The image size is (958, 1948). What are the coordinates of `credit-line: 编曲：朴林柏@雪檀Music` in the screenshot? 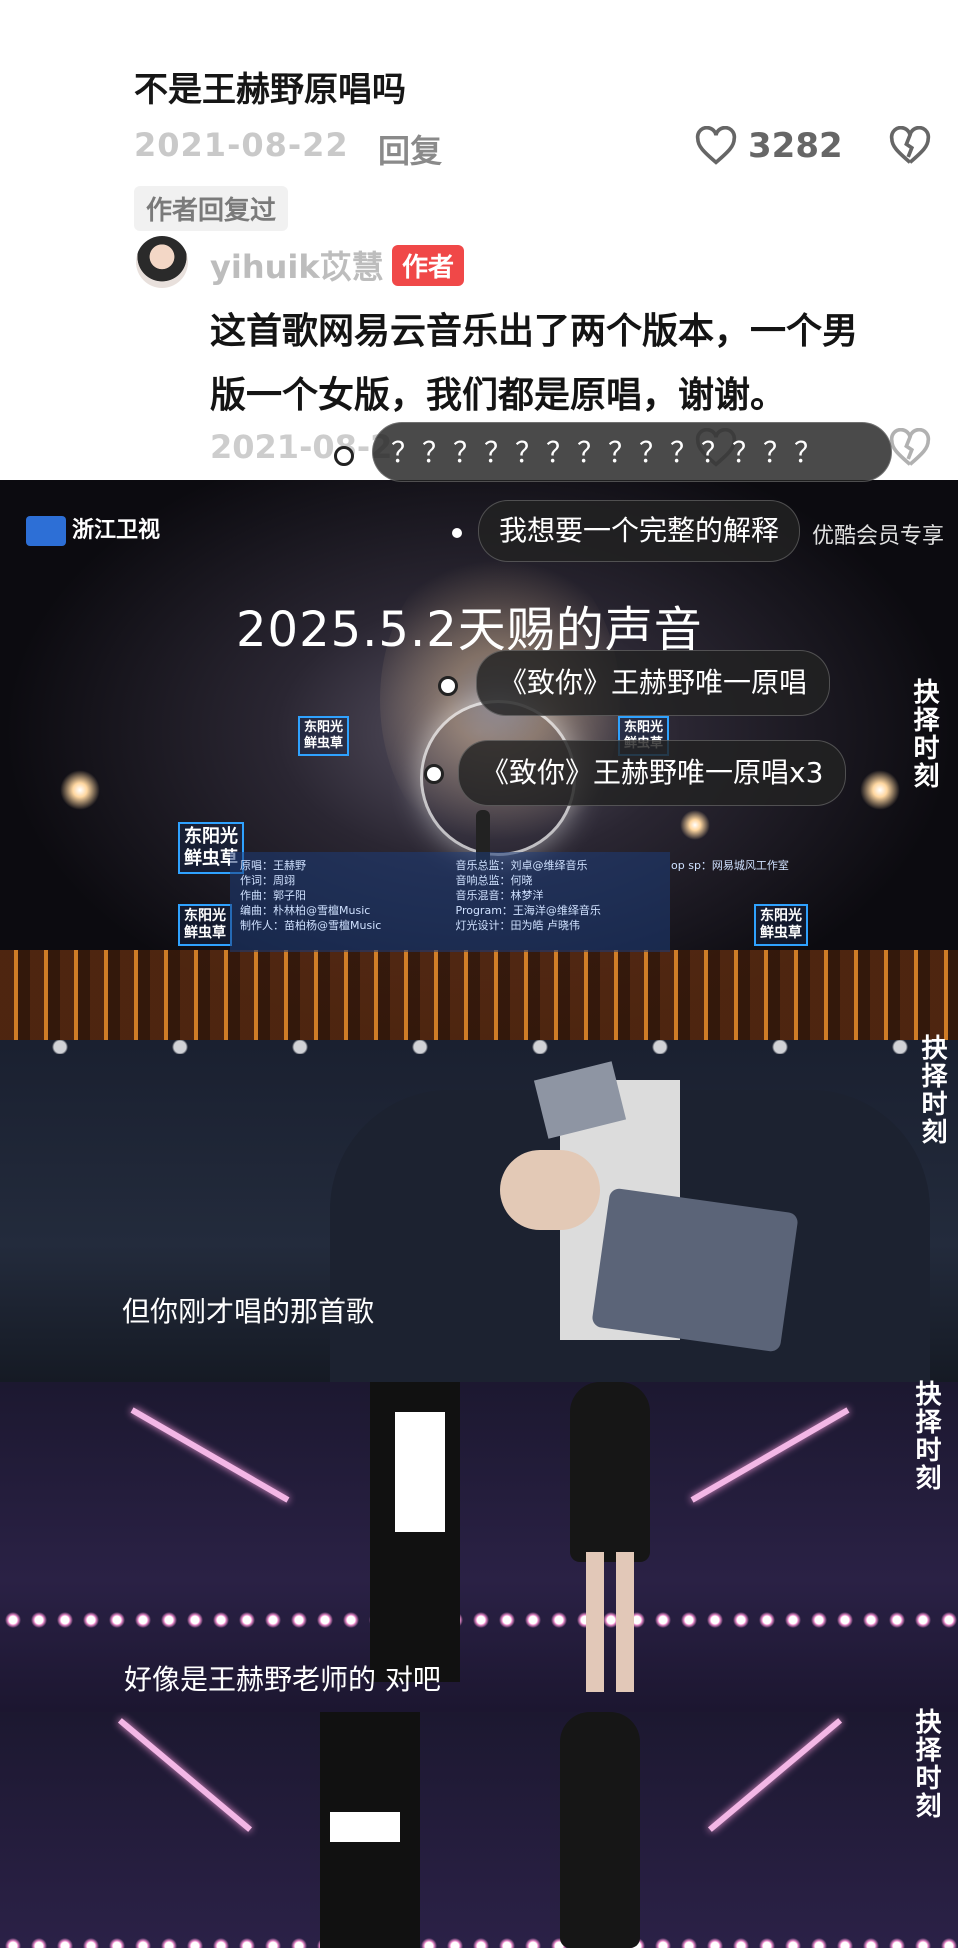 It's located at (305, 910).